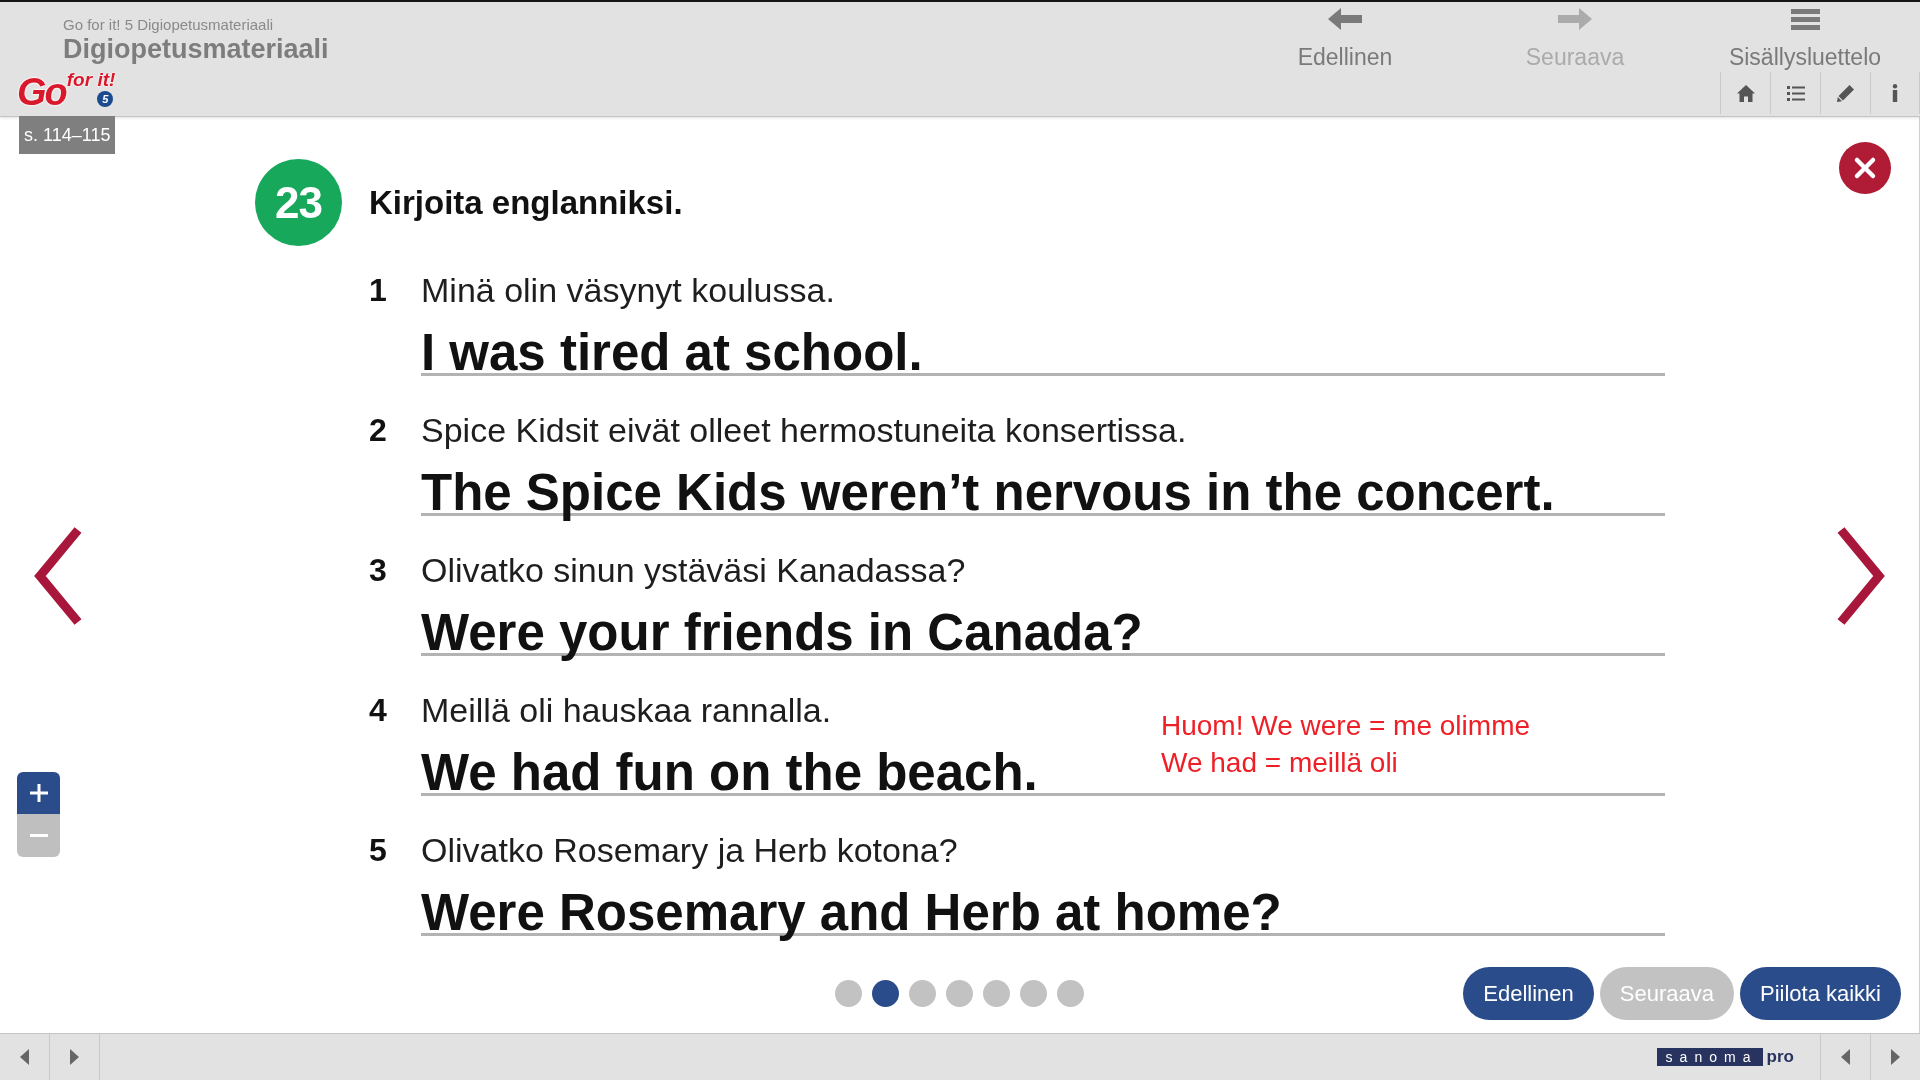 The width and height of the screenshot is (1920, 1080). Describe the element at coordinates (782, 633) in the screenshot. I see `answer-text: Were your friends in Canada?` at that location.